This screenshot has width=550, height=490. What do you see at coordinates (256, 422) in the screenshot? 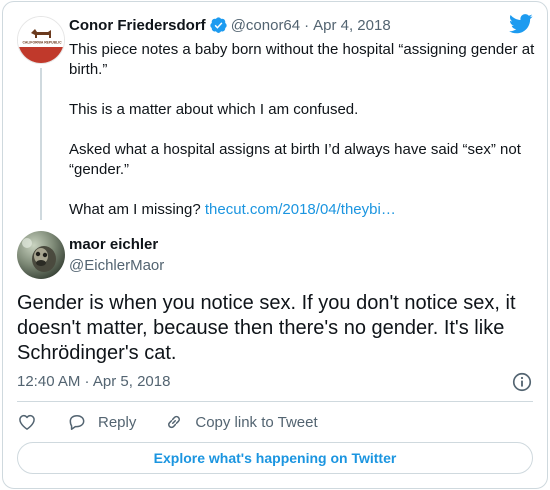
I see `copy-link-label: Copy link to Tweet` at bounding box center [256, 422].